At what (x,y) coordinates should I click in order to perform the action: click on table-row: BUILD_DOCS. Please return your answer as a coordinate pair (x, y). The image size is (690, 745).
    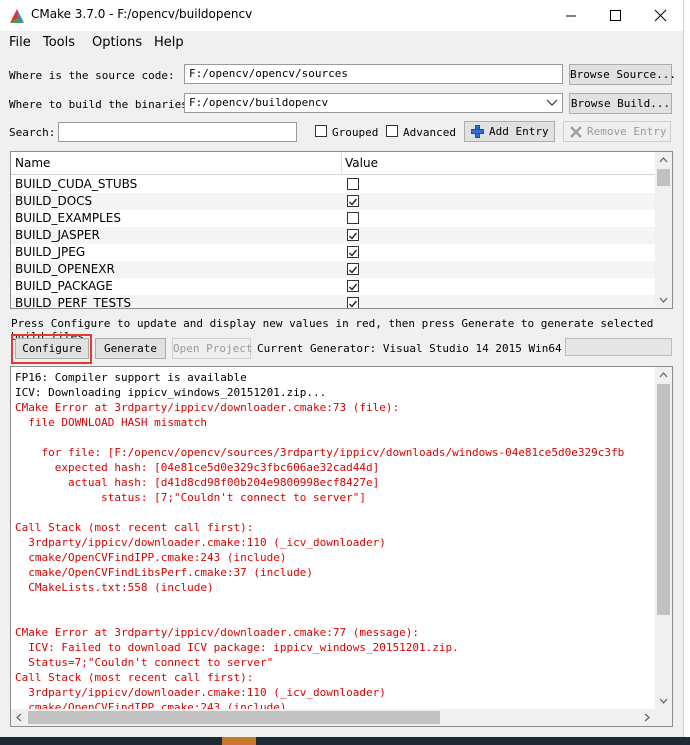
    Looking at the image, I should click on (333, 201).